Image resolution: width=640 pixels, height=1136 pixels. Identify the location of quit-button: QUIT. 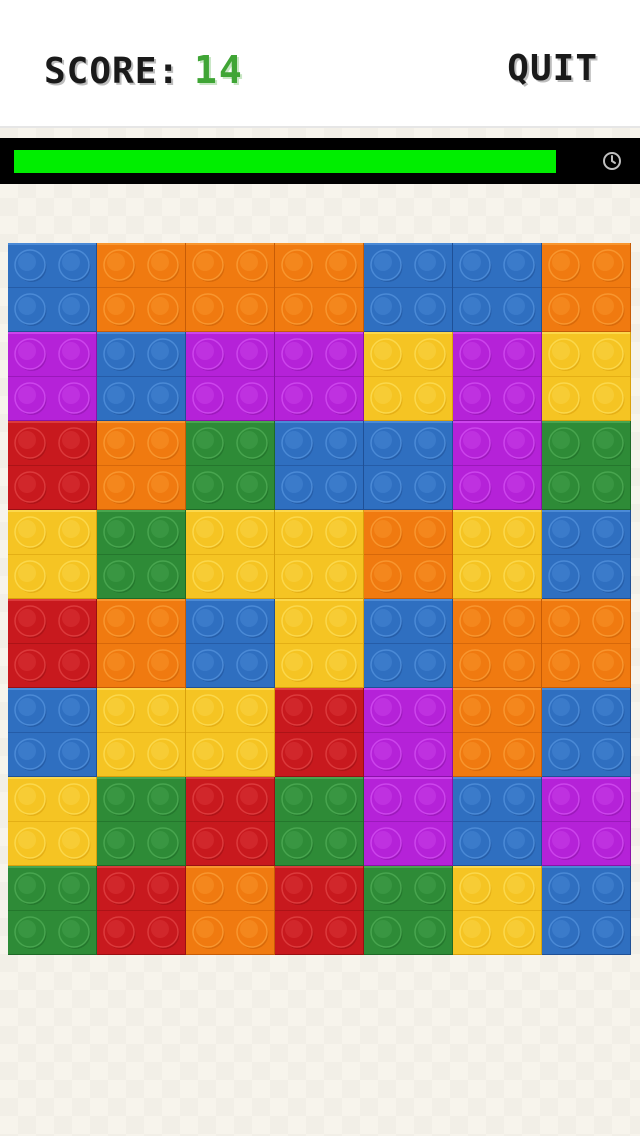
(552, 68).